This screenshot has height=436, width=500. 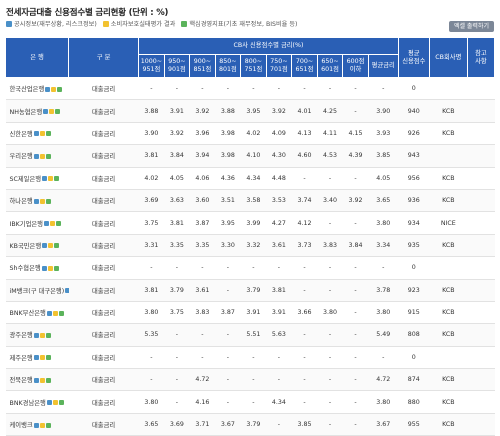 What do you see at coordinates (21, 335) in the screenshot?
I see `bank-name-link: 광주은행` at bounding box center [21, 335].